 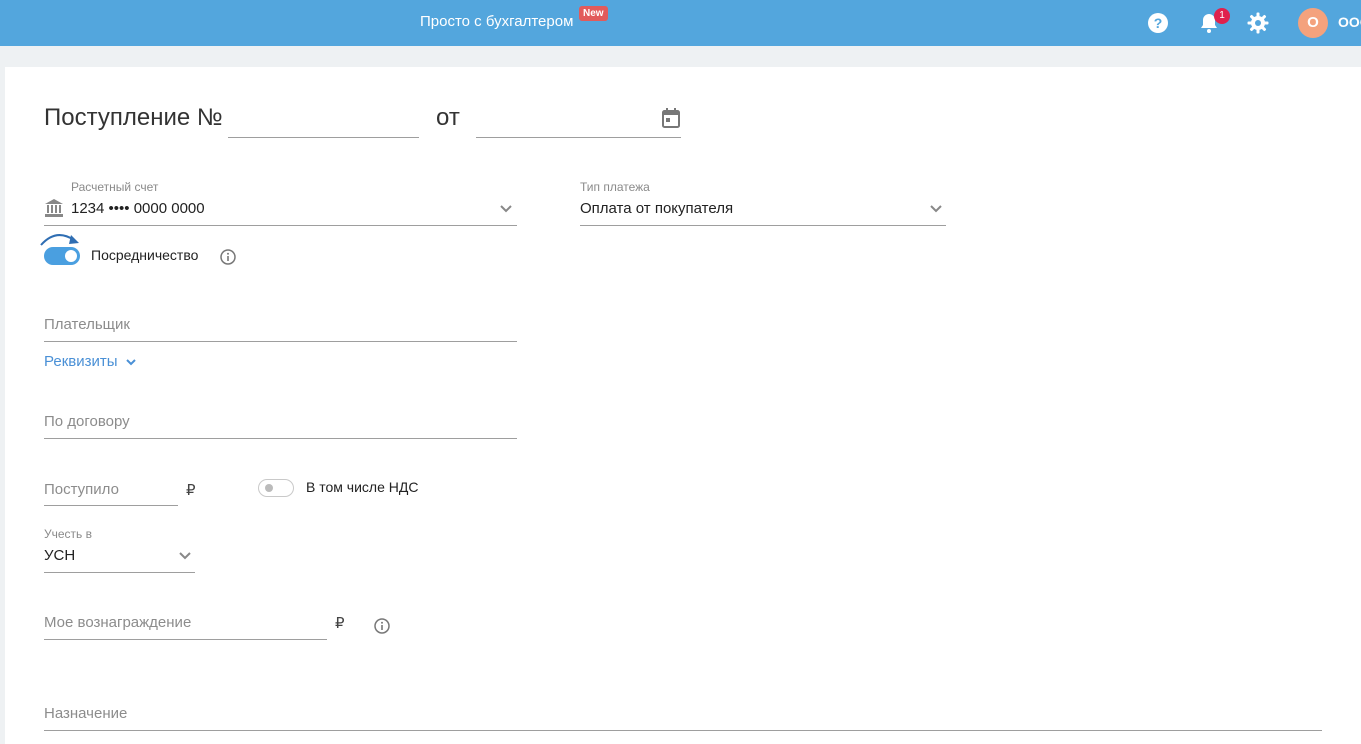 What do you see at coordinates (1349, 22) in the screenshot?
I see `company-name: ООО` at bounding box center [1349, 22].